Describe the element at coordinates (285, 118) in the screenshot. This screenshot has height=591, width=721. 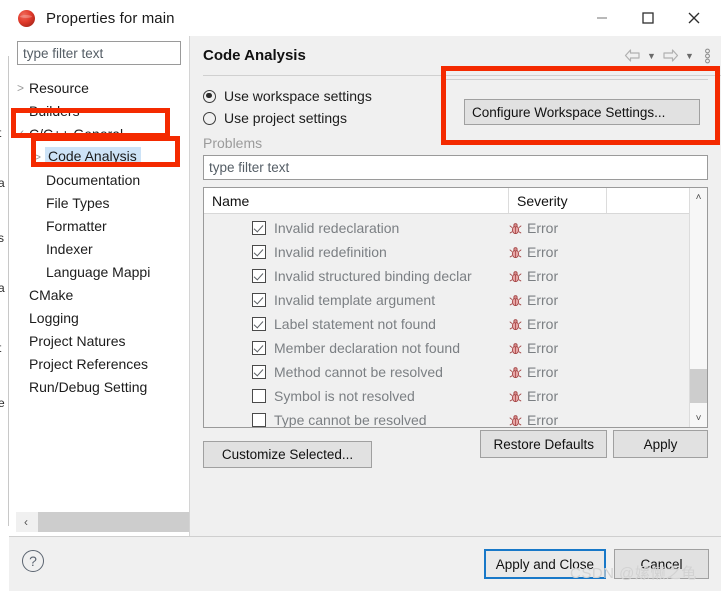
I see `radio-label: Use project settings` at that location.